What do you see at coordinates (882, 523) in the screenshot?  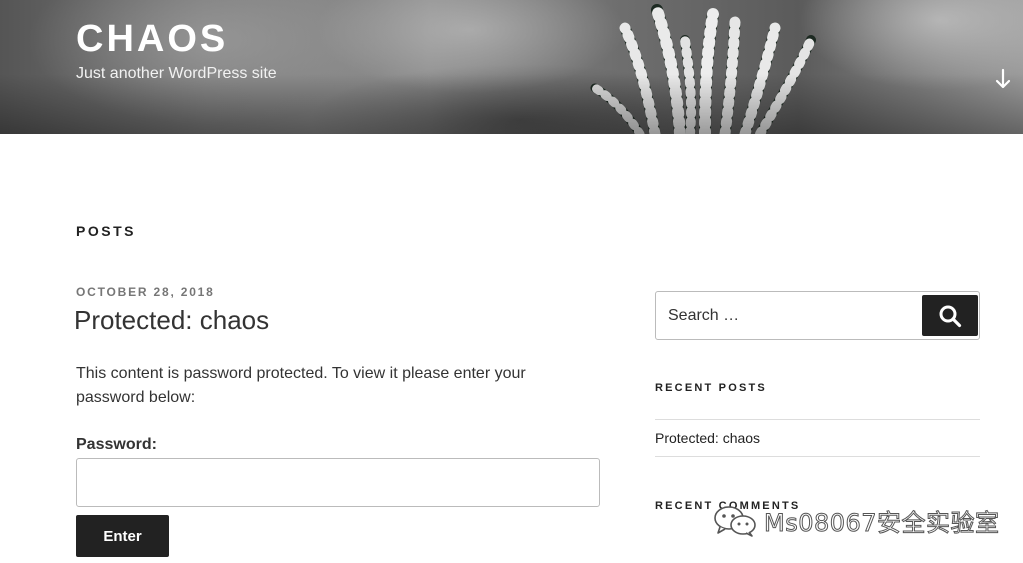 I see `watermark-text: Ms08067安全实验室` at bounding box center [882, 523].